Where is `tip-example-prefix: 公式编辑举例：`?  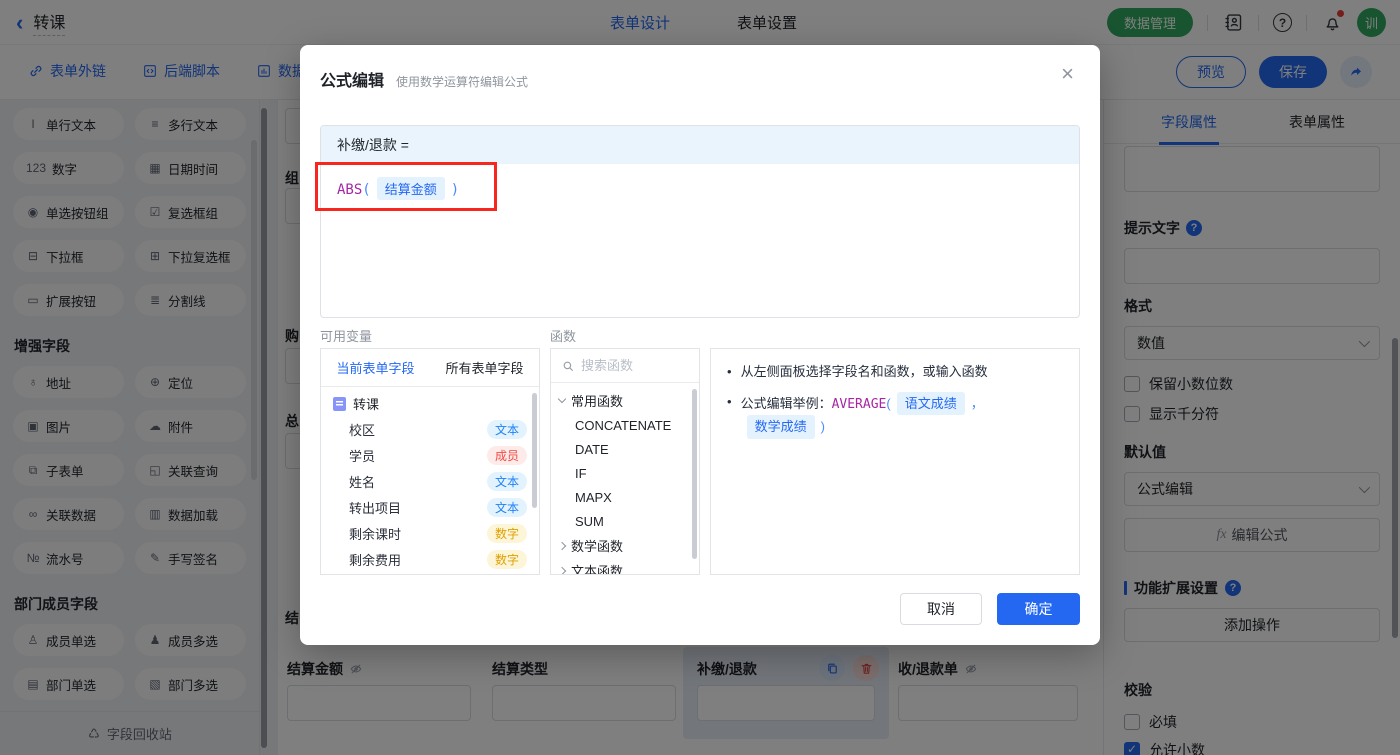
tip-example-prefix: 公式编辑举例： is located at coordinates (786, 403).